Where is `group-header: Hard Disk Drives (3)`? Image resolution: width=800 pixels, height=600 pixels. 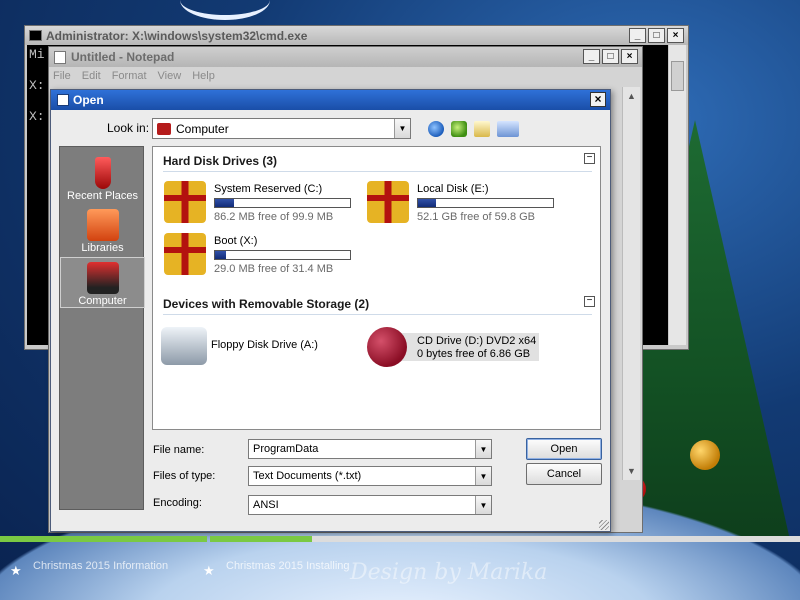
group-header: Hard Disk Drives (3) is located at coordinates (220, 161).